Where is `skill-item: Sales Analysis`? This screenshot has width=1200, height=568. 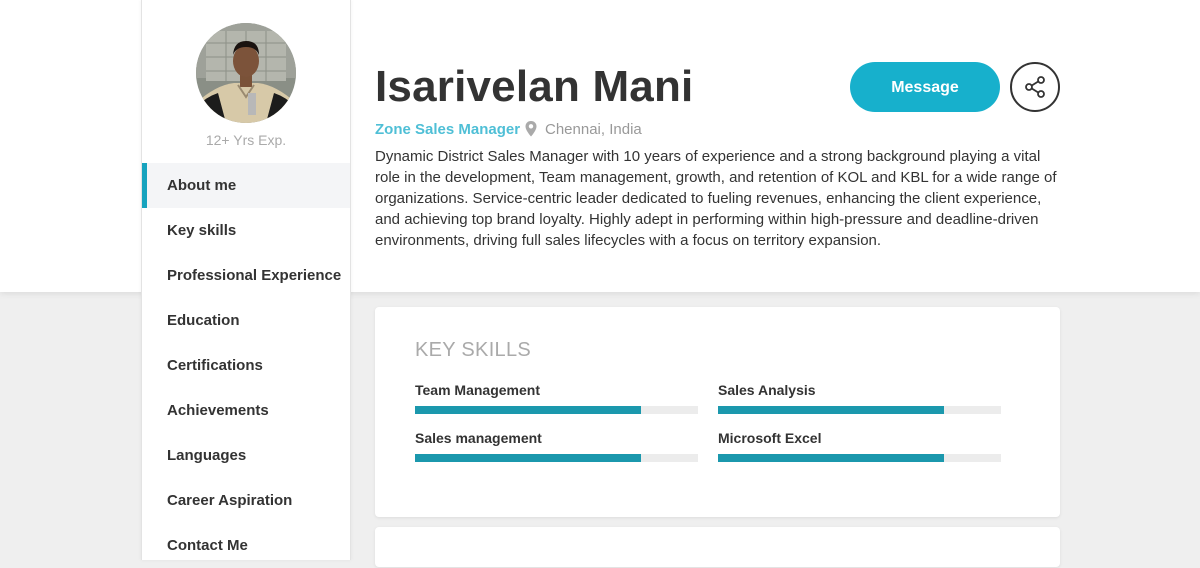
skill-item: Sales Analysis is located at coordinates (859, 397).